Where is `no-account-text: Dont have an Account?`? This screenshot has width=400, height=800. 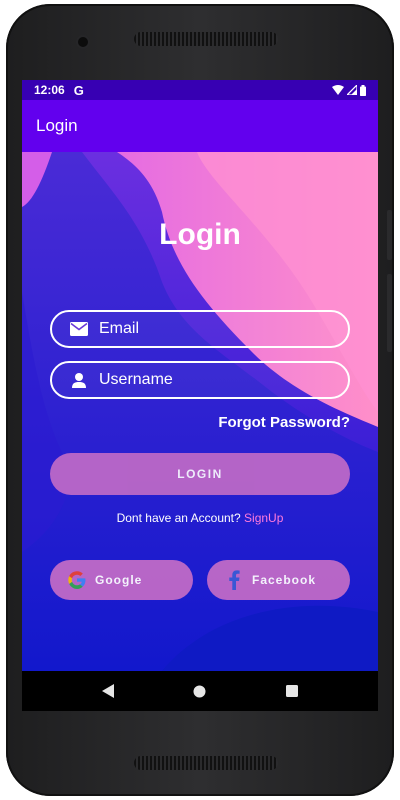 no-account-text: Dont have an Account? is located at coordinates (178, 518).